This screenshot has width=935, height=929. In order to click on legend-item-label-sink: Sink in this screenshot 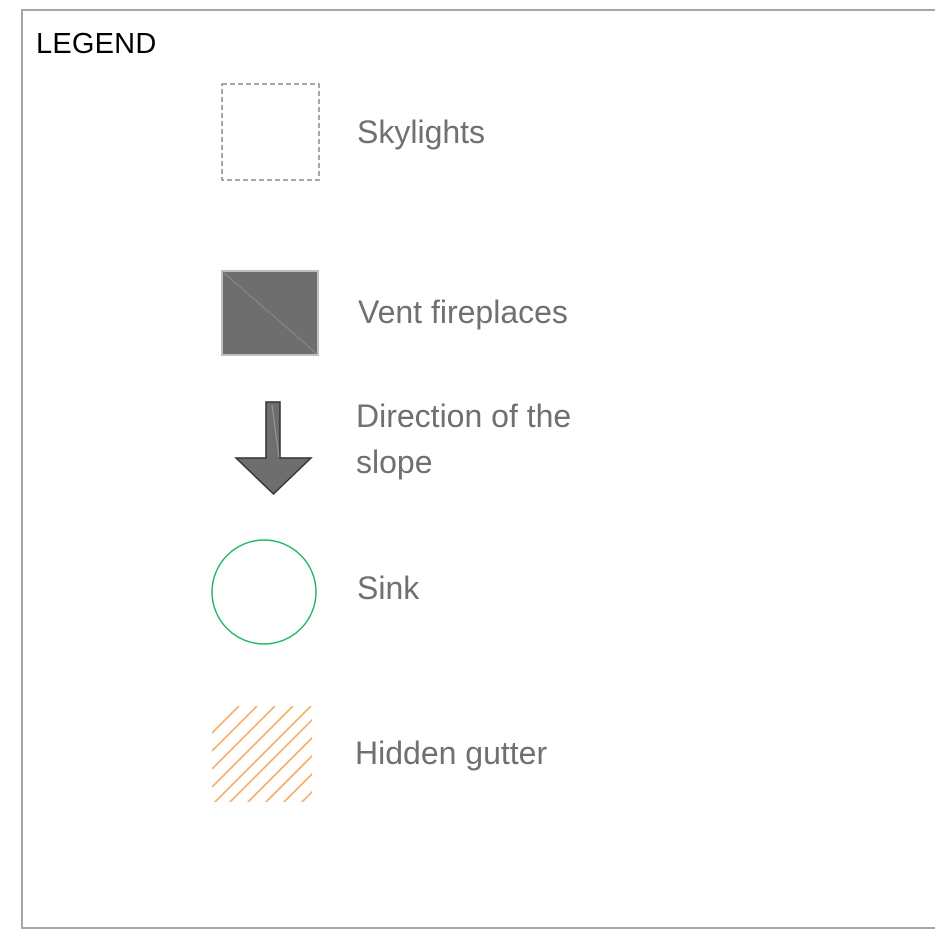, I will do `click(388, 588)`.